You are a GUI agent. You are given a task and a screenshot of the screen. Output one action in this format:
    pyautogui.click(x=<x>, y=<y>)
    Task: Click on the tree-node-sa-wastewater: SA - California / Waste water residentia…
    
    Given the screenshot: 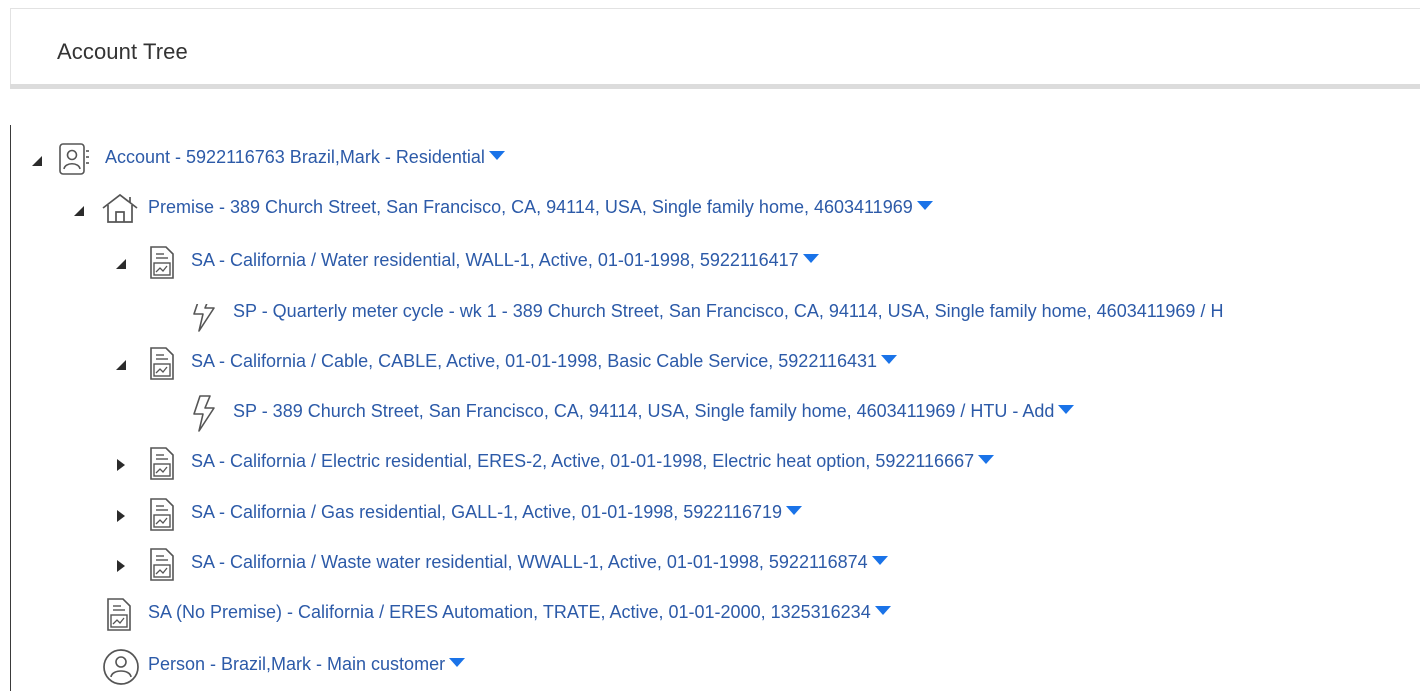 What is the action you would take?
    pyautogui.click(x=710, y=566)
    